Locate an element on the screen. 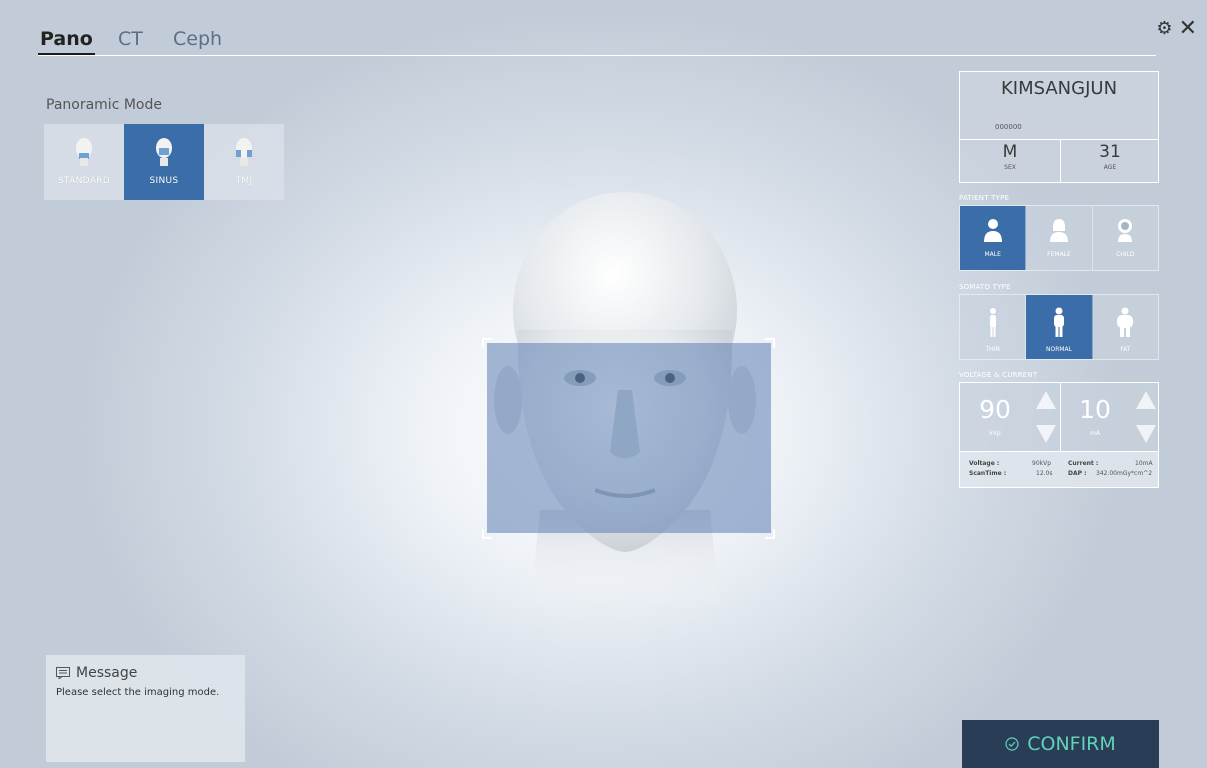 The height and width of the screenshot is (768, 1207). head-sinus-icon is located at coordinates (164, 152).